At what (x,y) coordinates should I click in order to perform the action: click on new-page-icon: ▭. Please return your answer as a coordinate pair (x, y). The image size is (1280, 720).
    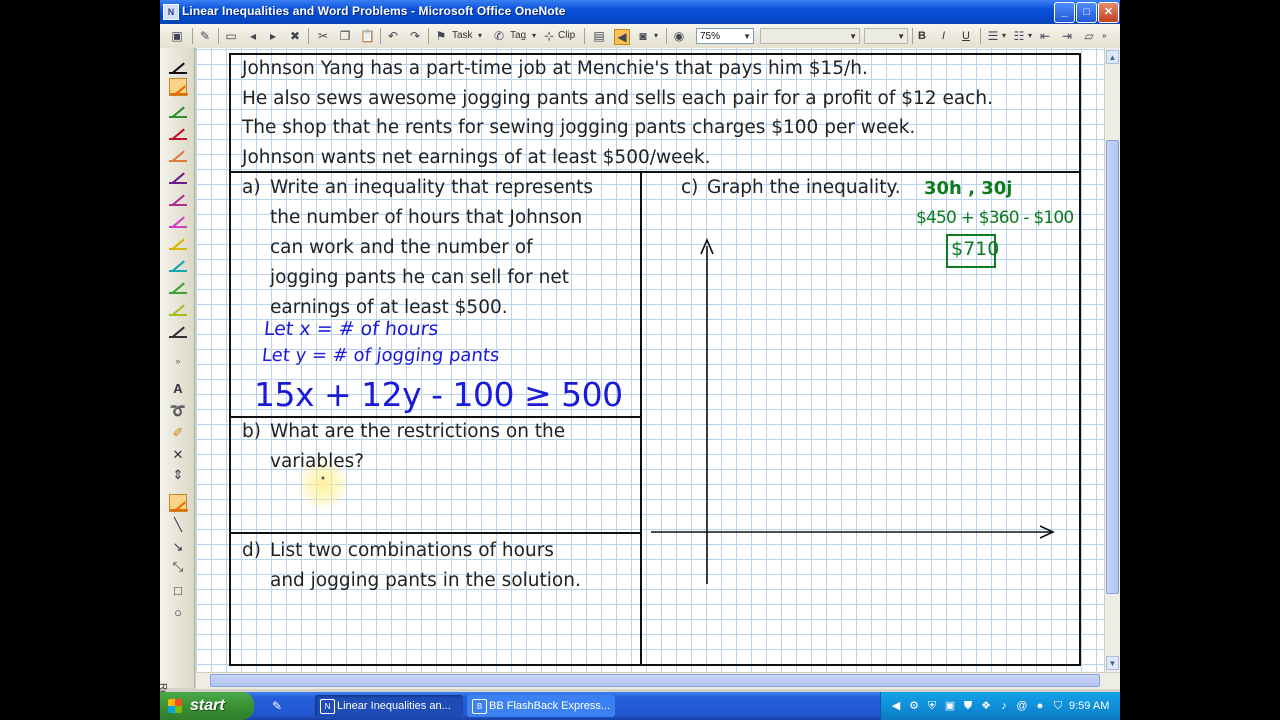
    Looking at the image, I should click on (231, 36).